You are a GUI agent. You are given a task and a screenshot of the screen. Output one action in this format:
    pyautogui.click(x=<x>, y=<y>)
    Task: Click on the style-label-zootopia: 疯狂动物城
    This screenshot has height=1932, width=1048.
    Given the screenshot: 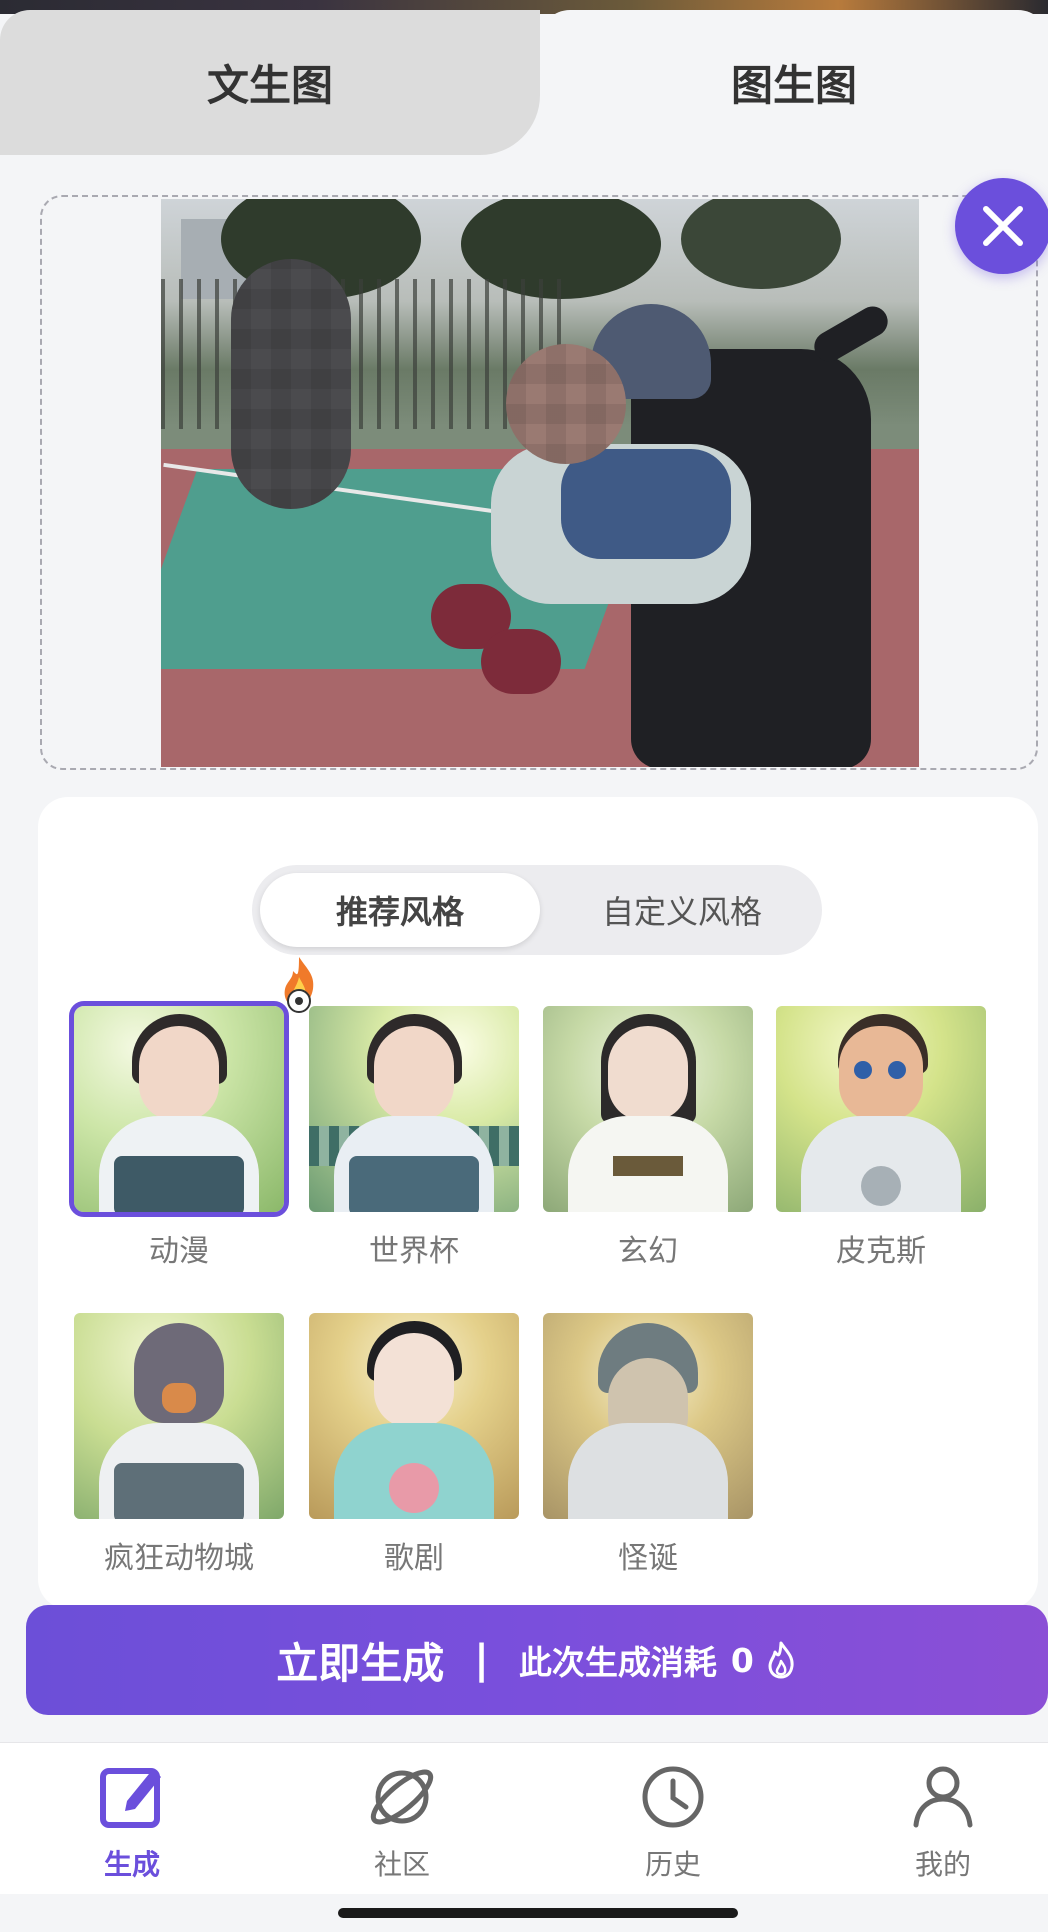 What is the action you would take?
    pyautogui.click(x=179, y=1558)
    